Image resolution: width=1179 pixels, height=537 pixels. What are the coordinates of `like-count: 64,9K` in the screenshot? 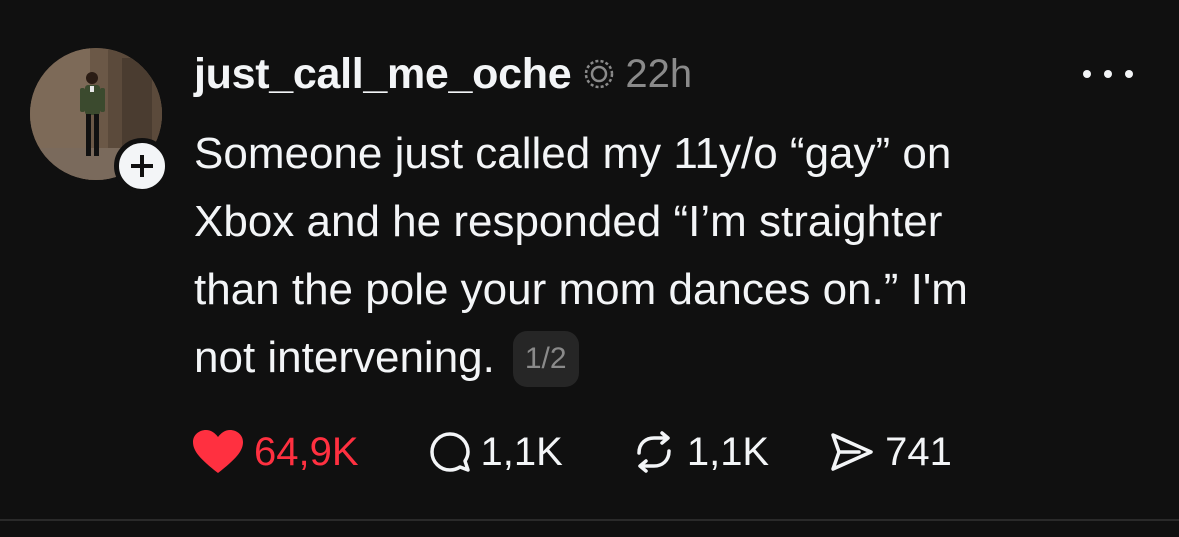 It's located at (306, 451).